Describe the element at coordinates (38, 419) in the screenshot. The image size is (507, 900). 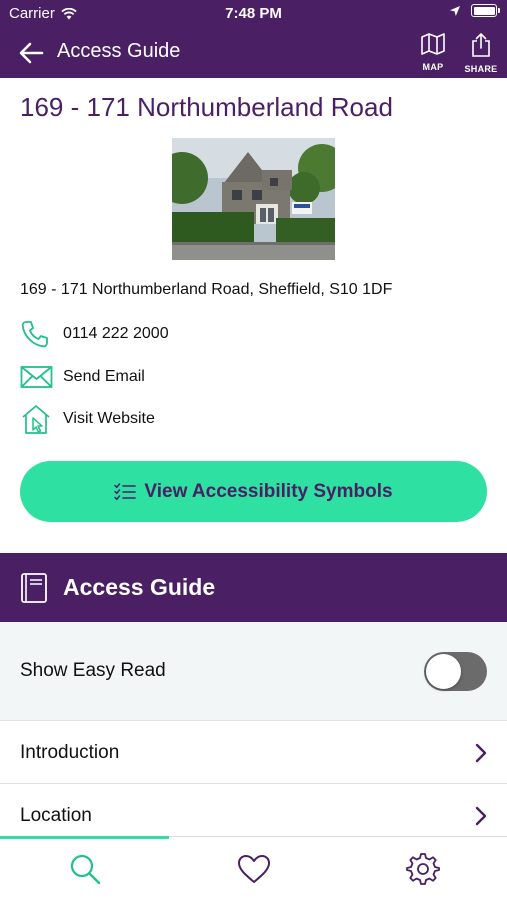
I see `house-cursor-icon` at that location.